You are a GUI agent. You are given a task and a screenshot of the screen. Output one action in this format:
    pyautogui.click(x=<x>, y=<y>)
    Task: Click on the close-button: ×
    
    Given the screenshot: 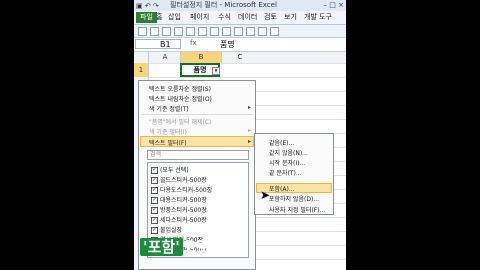 What is the action you would take?
    pyautogui.click(x=341, y=5)
    